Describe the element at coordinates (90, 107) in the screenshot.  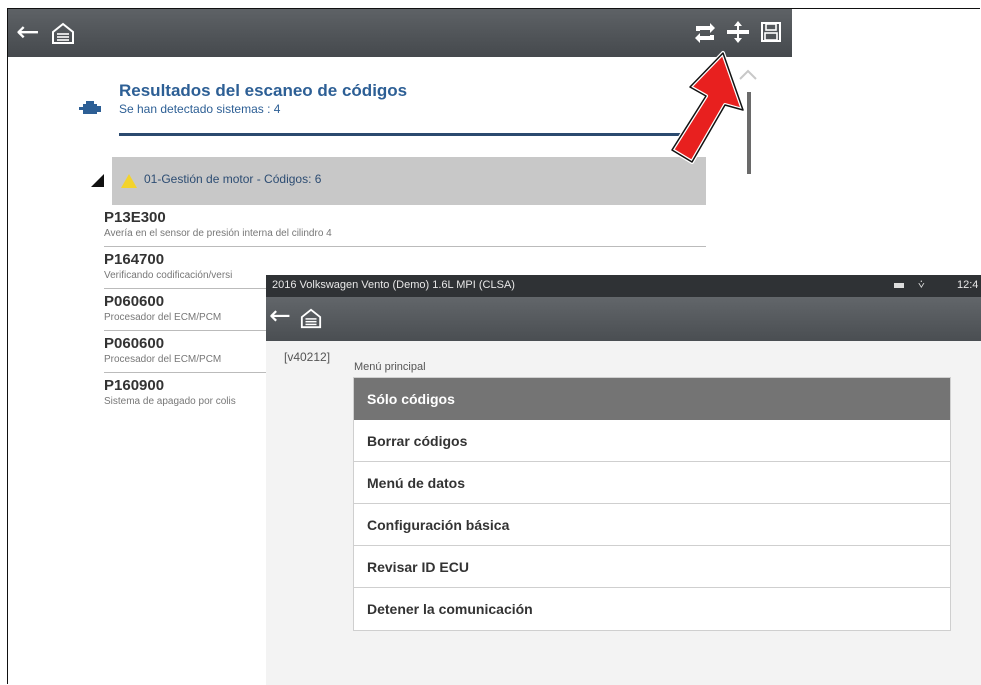
I see `engine-icon` at that location.